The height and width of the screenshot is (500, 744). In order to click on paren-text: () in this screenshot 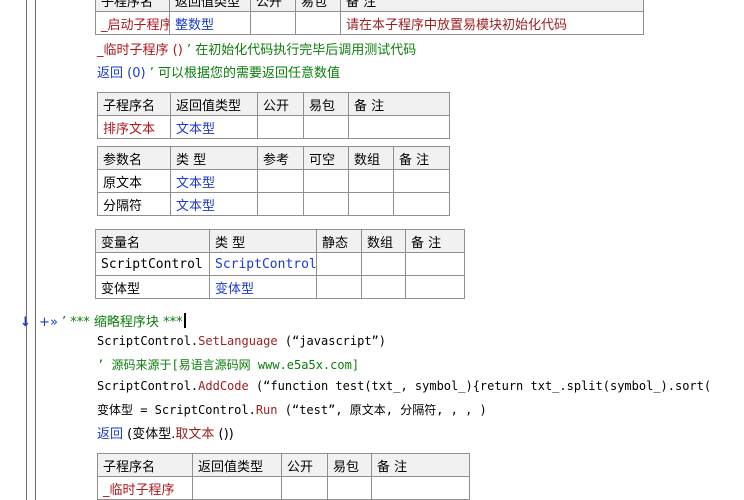, I will do `click(175, 50)`.